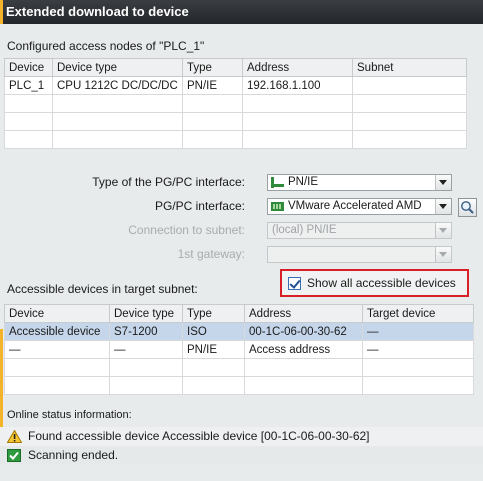 The width and height of the screenshot is (483, 481). I want to click on table-accent-bar, so click(1, 379).